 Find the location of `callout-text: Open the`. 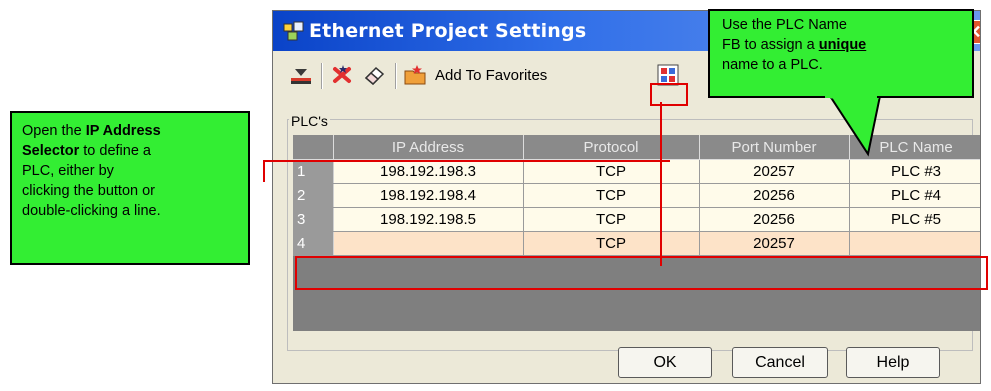

callout-text: Open the is located at coordinates (54, 131).